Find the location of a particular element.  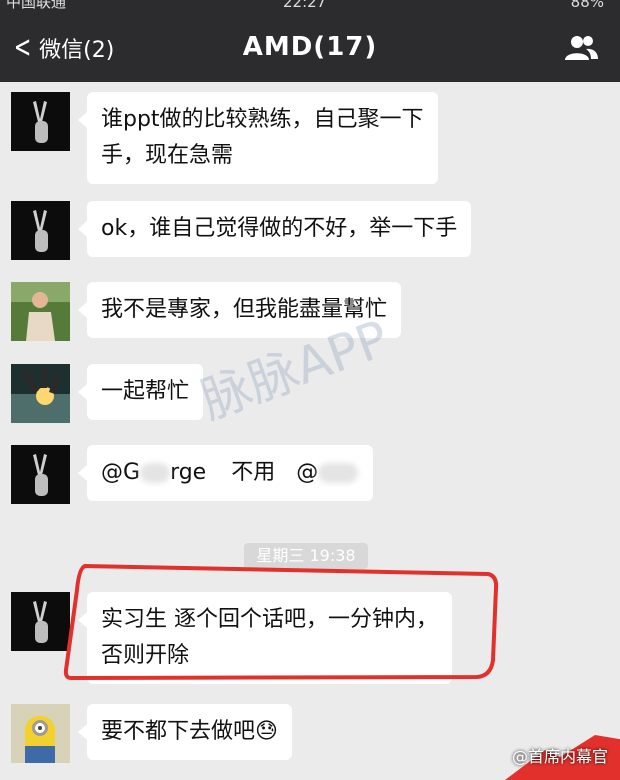

chat-timestamp: 星期三 19:38 is located at coordinates (306, 556).